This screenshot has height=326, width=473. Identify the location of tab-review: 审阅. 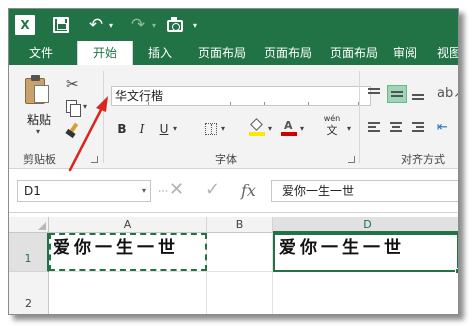
(405, 53).